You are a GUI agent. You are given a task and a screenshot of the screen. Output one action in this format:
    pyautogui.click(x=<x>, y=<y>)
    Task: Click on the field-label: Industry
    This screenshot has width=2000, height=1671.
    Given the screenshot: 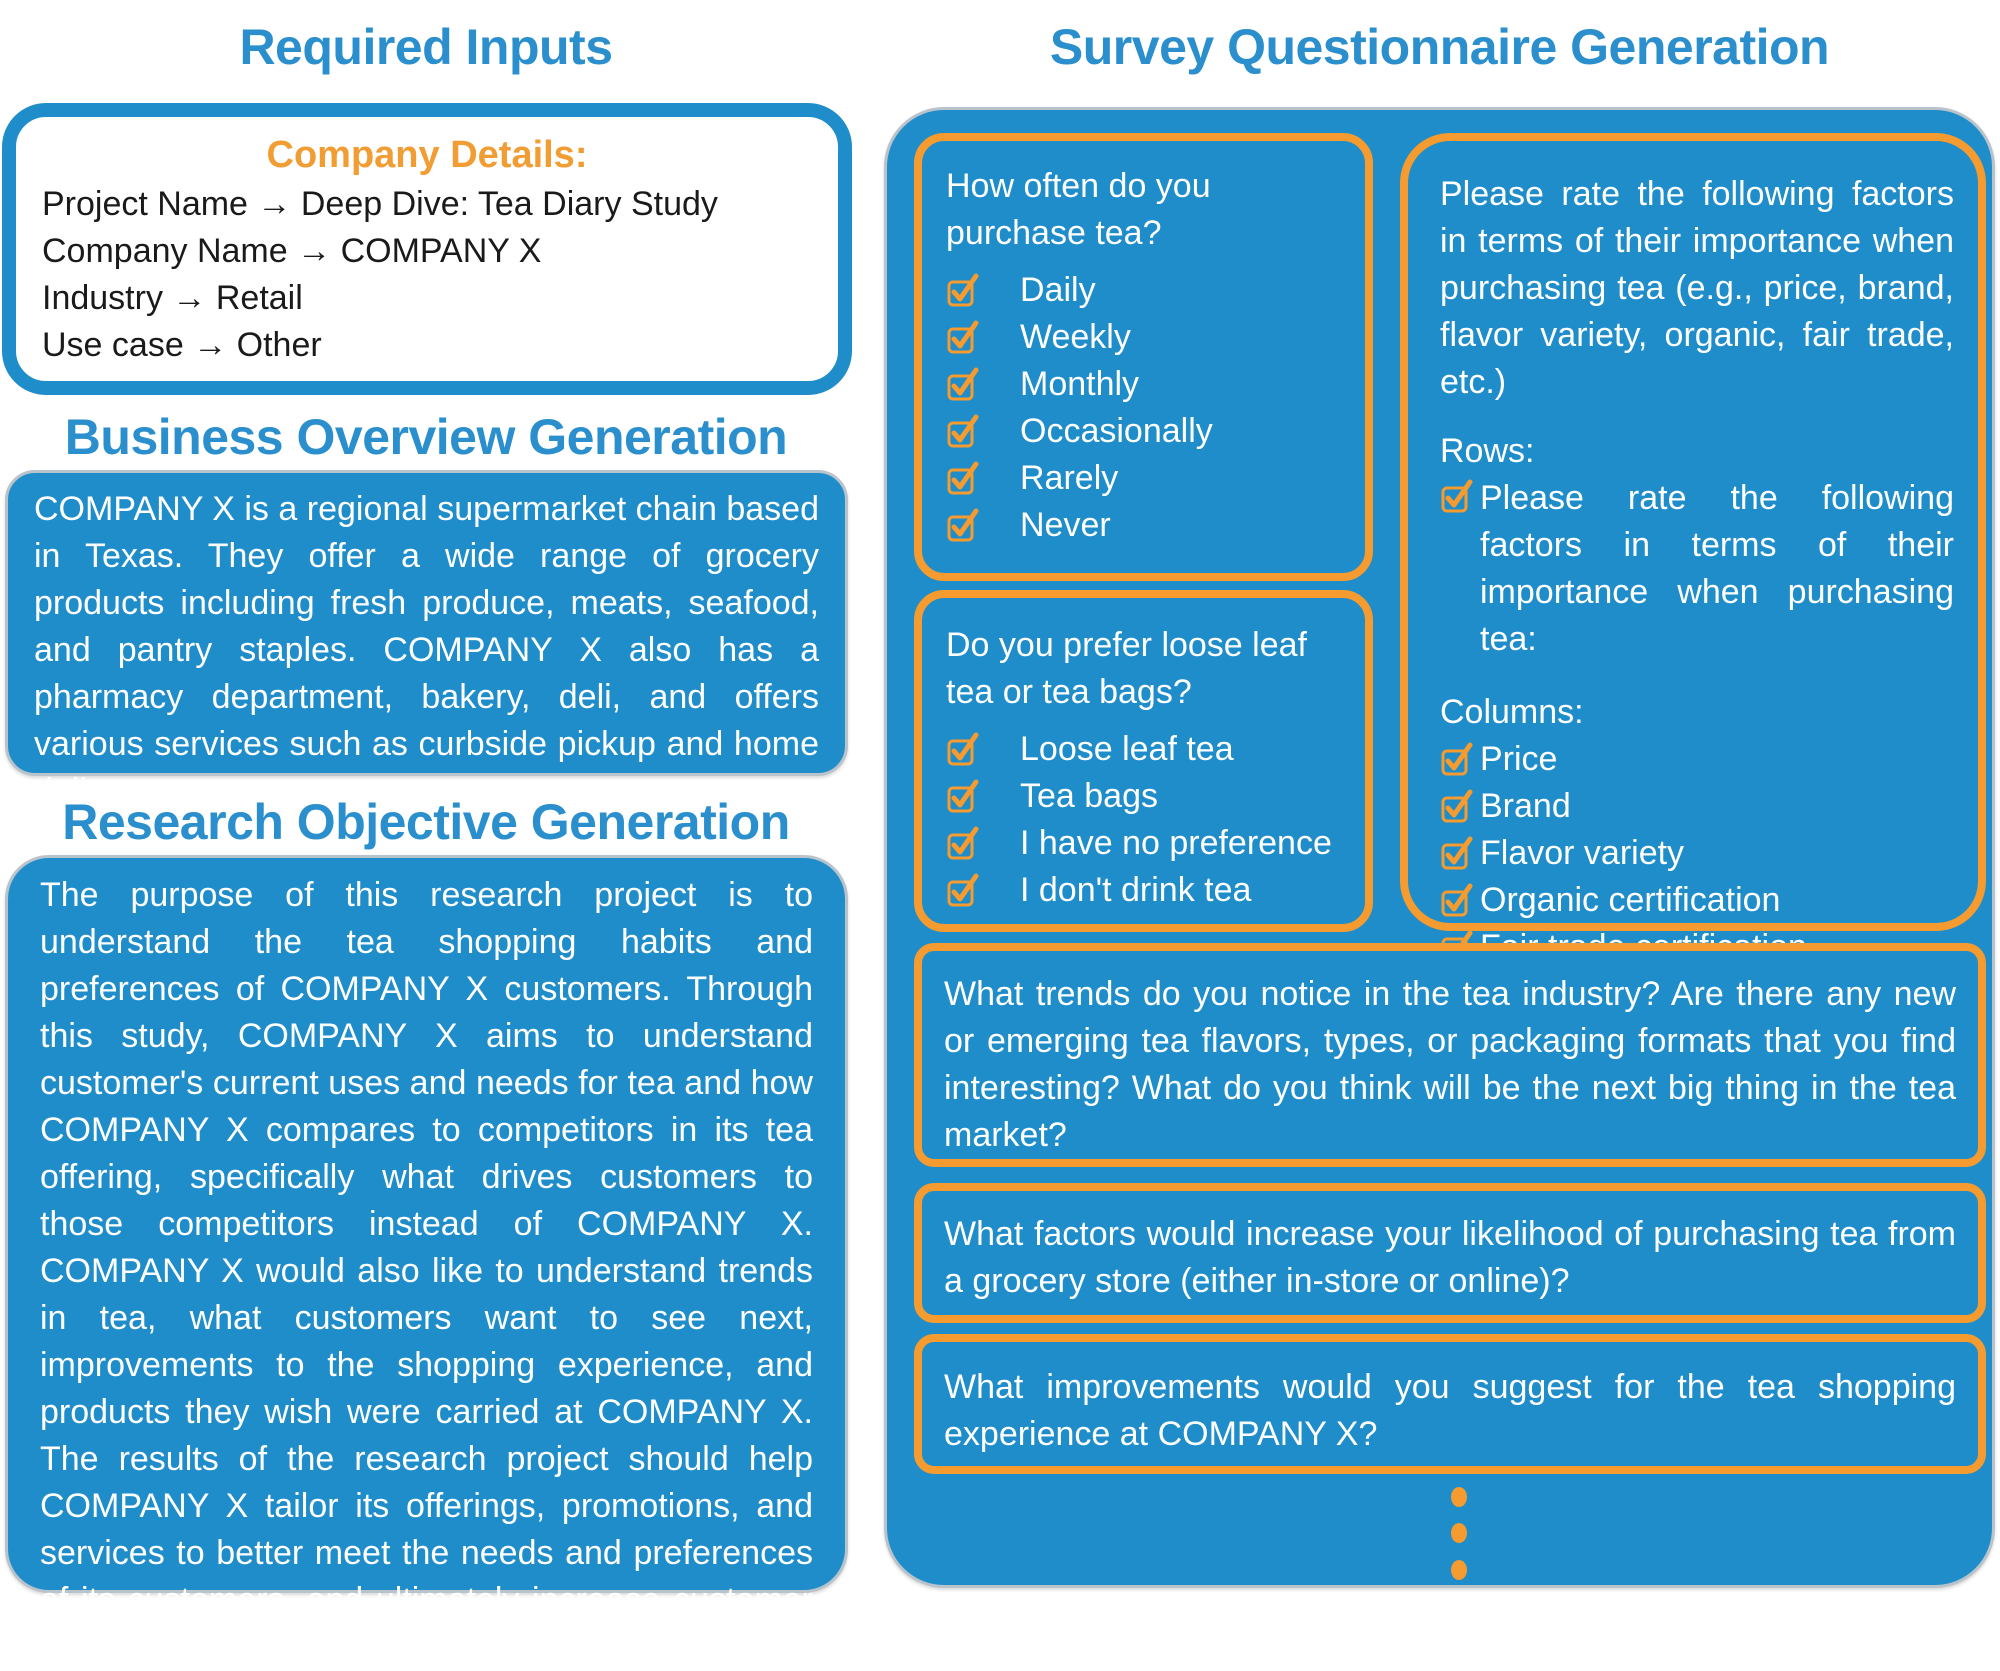 What is the action you would take?
    pyautogui.click(x=102, y=298)
    